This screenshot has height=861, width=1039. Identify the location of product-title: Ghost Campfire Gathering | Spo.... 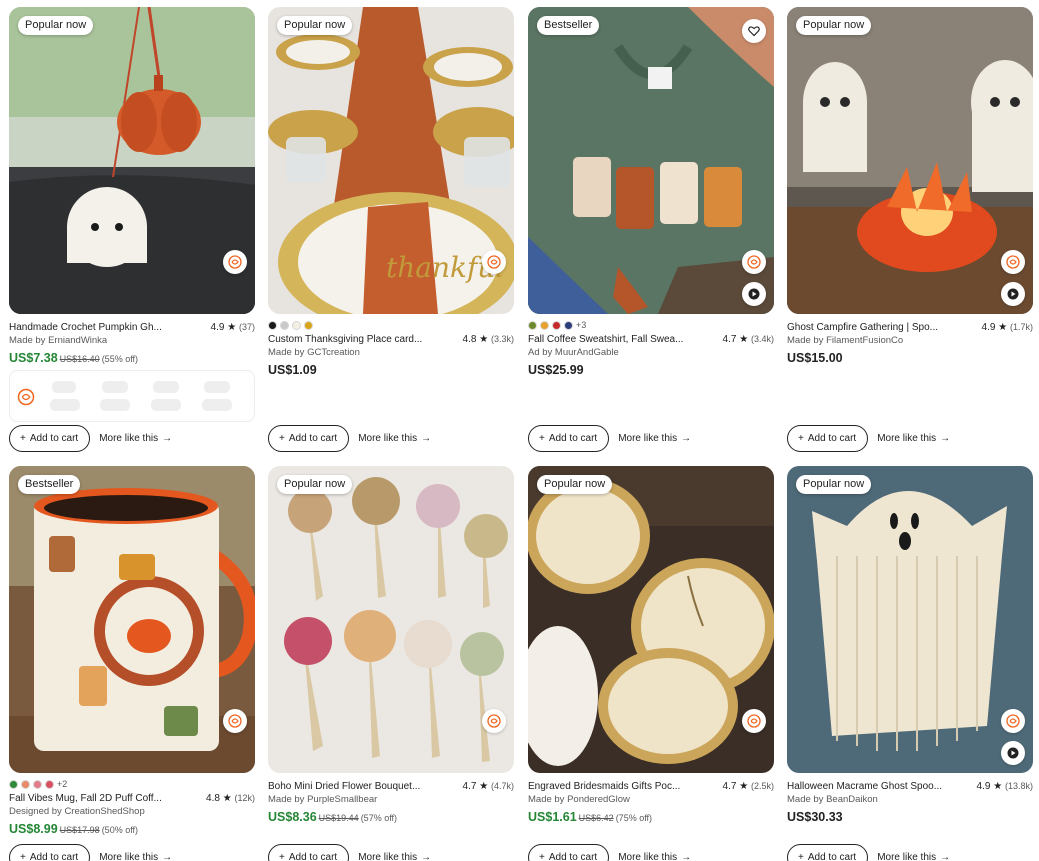
(862, 327).